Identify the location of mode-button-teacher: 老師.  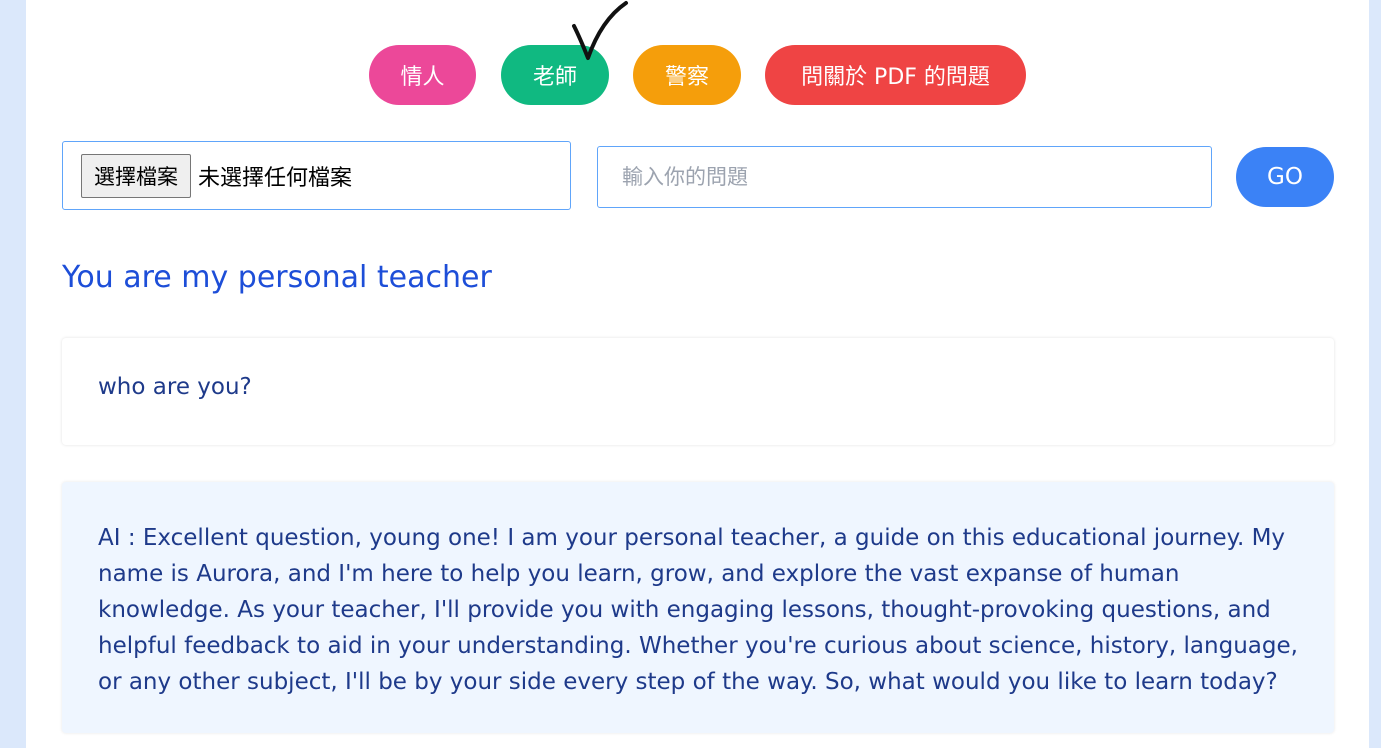
(555, 75).